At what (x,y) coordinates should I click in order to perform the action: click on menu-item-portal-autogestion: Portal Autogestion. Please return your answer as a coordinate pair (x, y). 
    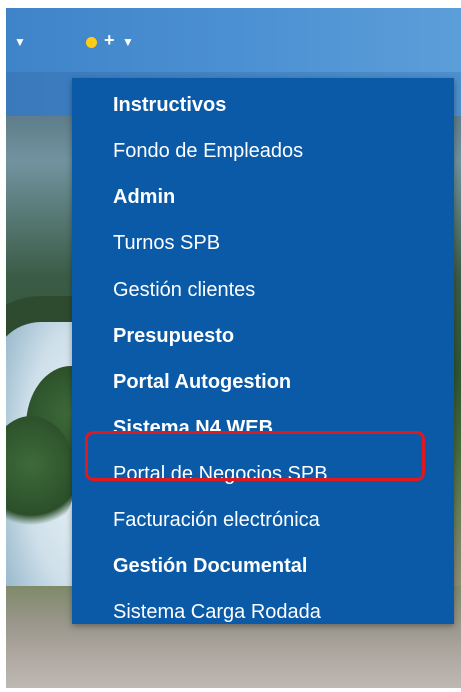
    Looking at the image, I should click on (263, 382).